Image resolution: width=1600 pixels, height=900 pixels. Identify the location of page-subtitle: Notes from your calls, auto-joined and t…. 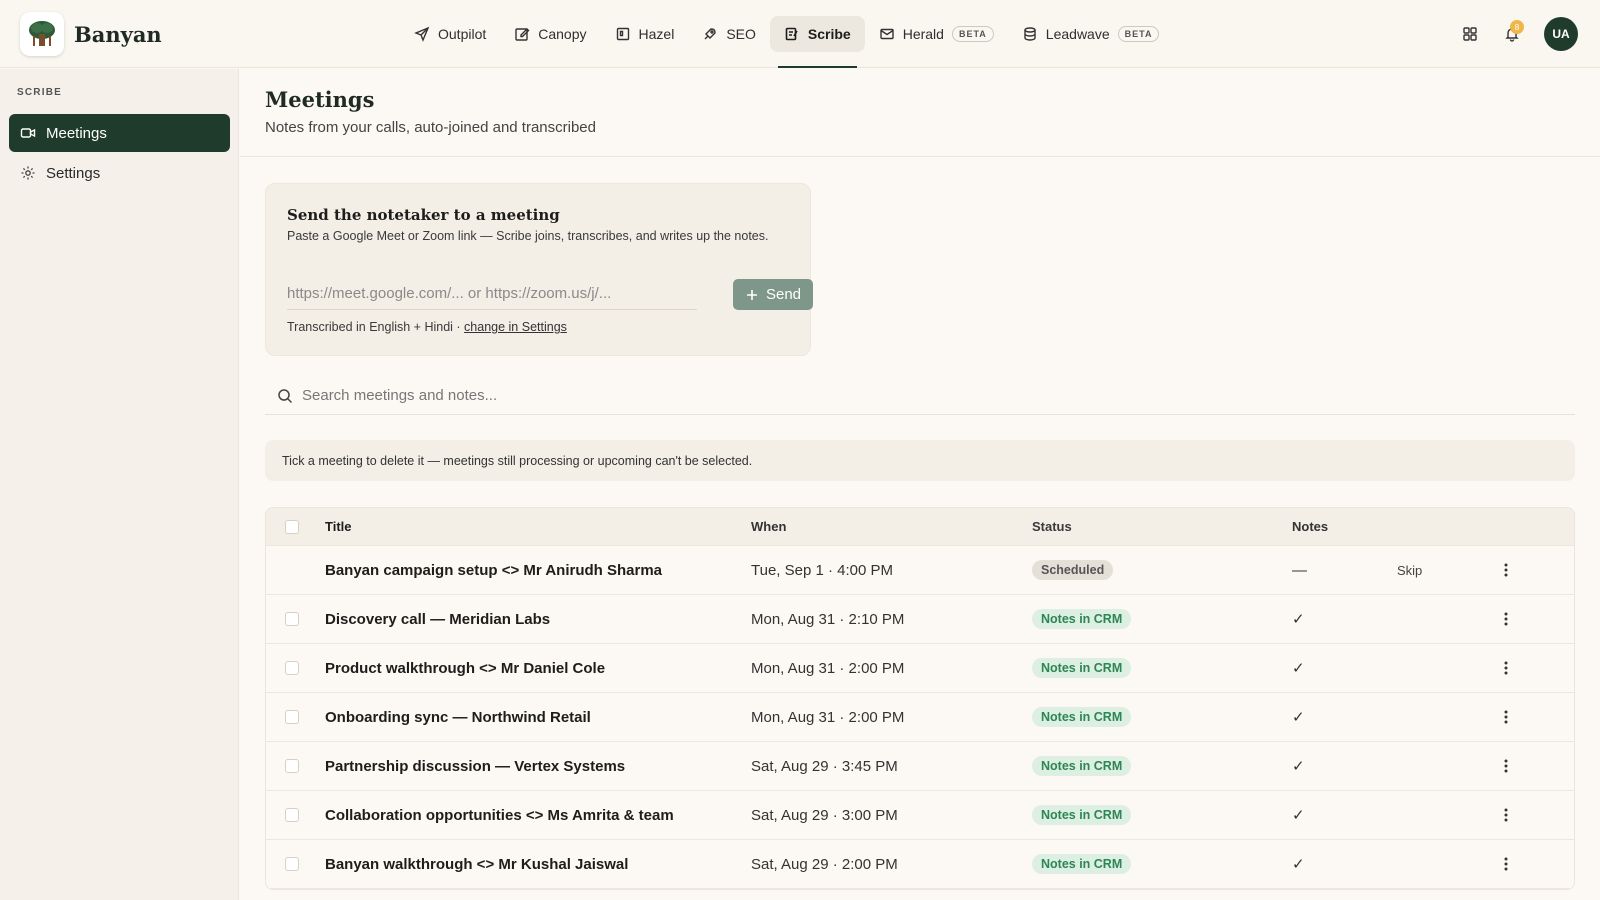
(430, 127).